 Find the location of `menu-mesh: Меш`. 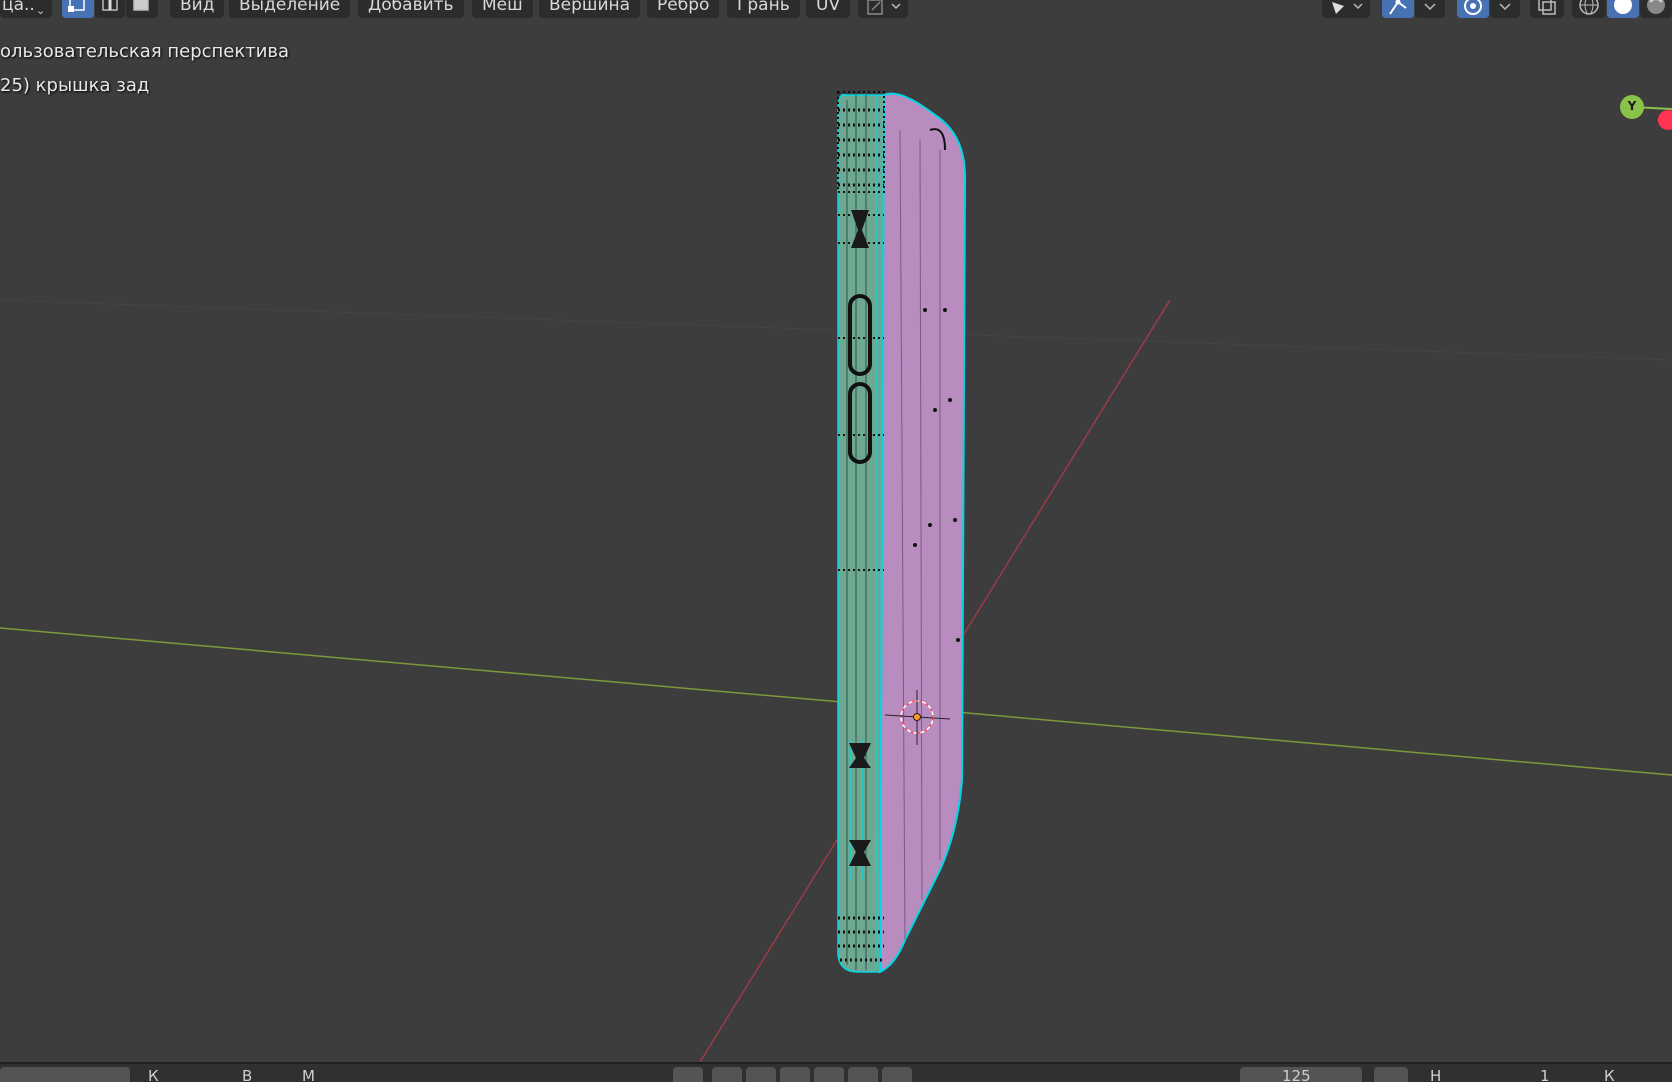

menu-mesh: Меш is located at coordinates (502, 9).